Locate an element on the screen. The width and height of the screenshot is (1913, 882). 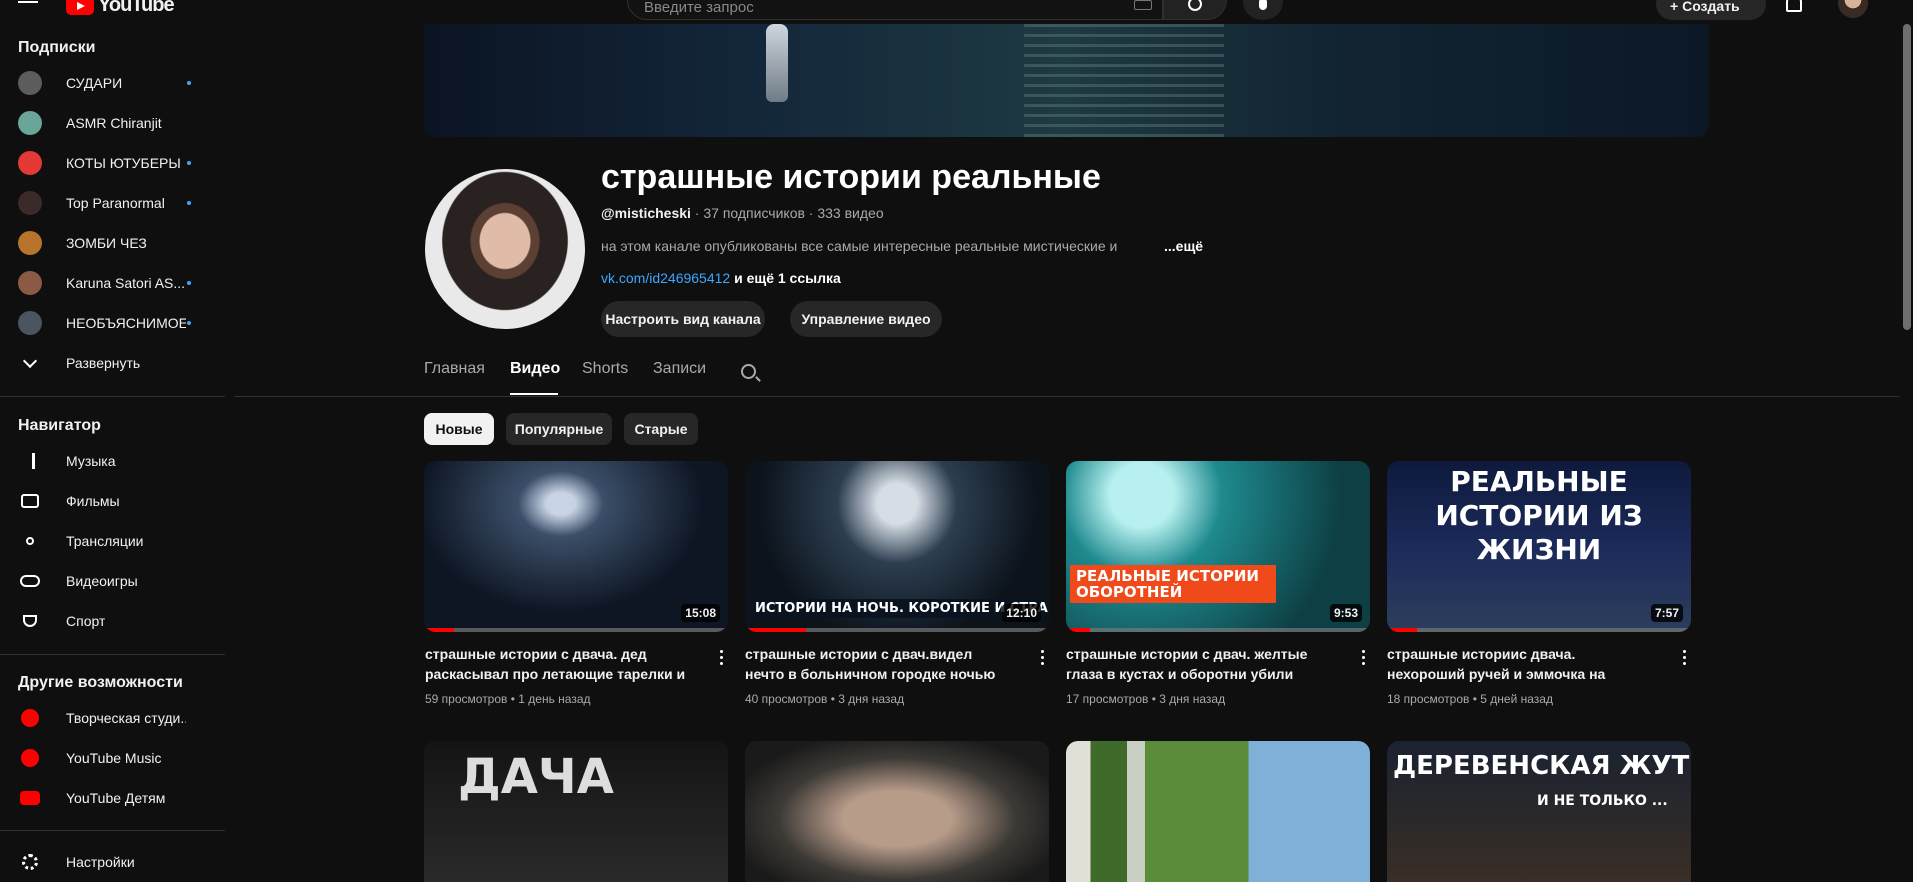
channel-link: vk.com/id246965412 is located at coordinates (665, 278).